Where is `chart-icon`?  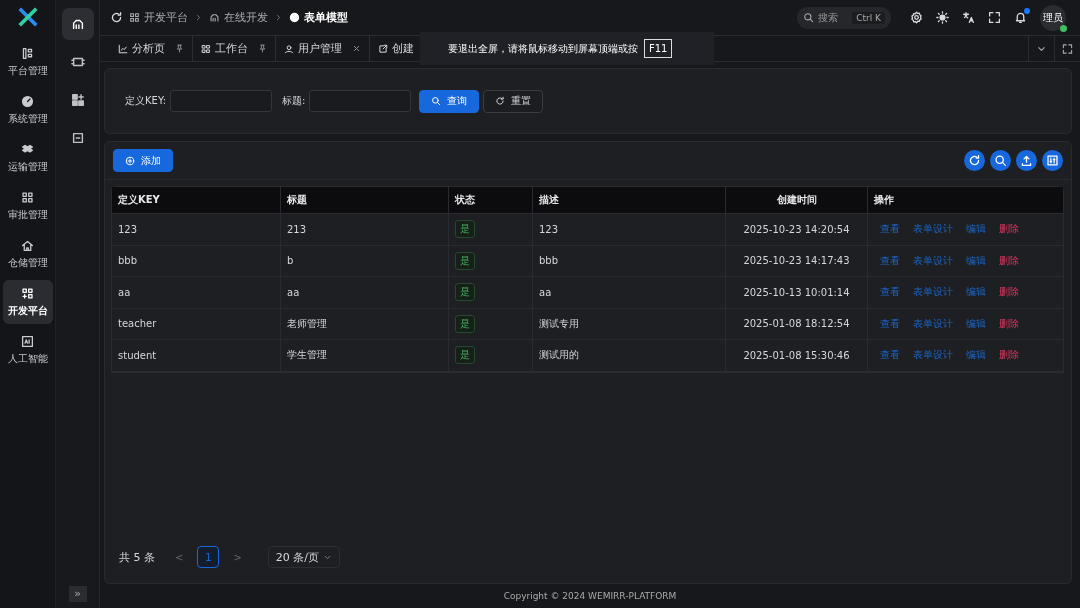
chart-icon is located at coordinates (123, 48).